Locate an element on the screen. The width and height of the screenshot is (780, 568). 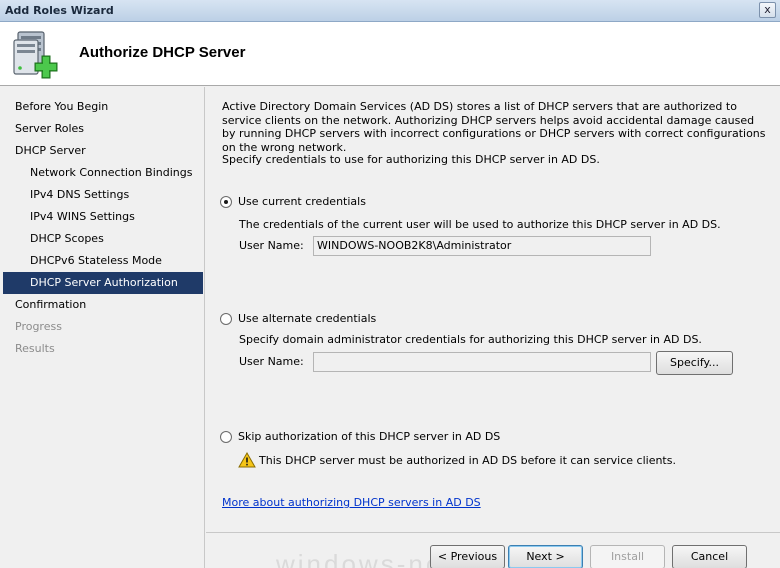
next-button: Next > is located at coordinates (545, 556).